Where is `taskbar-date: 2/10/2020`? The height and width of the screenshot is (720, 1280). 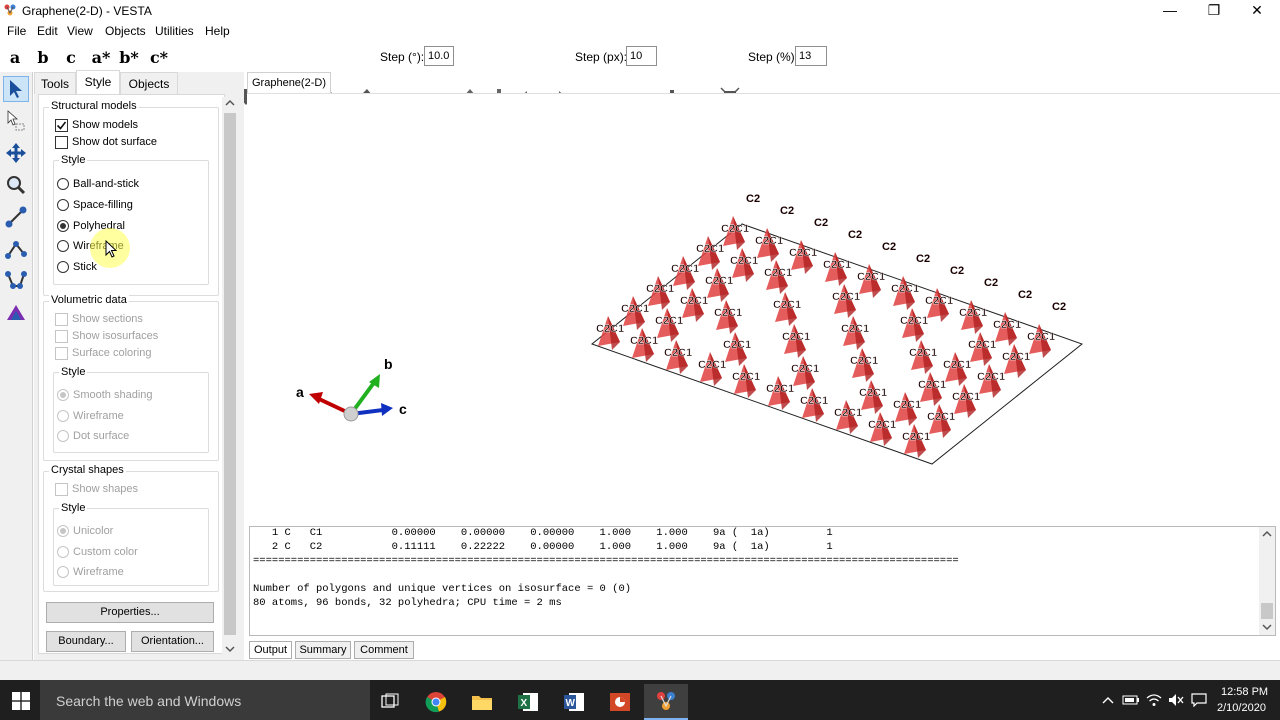
taskbar-date: 2/10/2020 is located at coordinates (1241, 708).